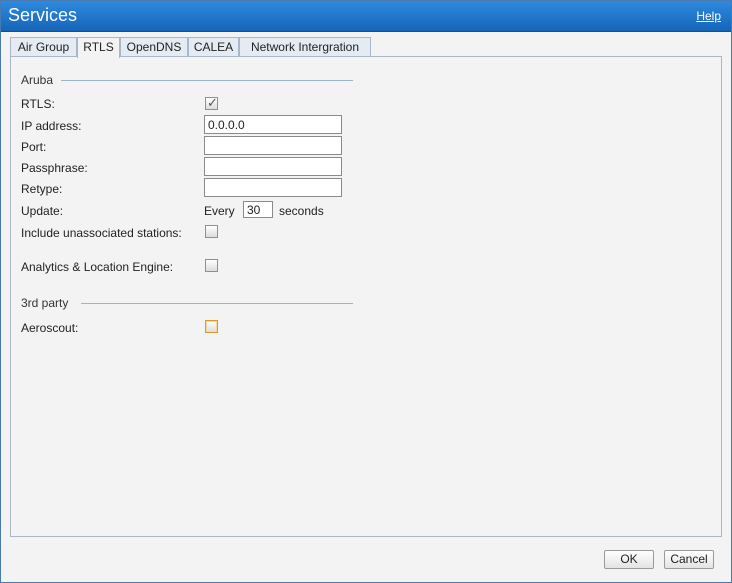  I want to click on analytics-location-engine-label: Analytics & Location Engine:, so click(97, 267).